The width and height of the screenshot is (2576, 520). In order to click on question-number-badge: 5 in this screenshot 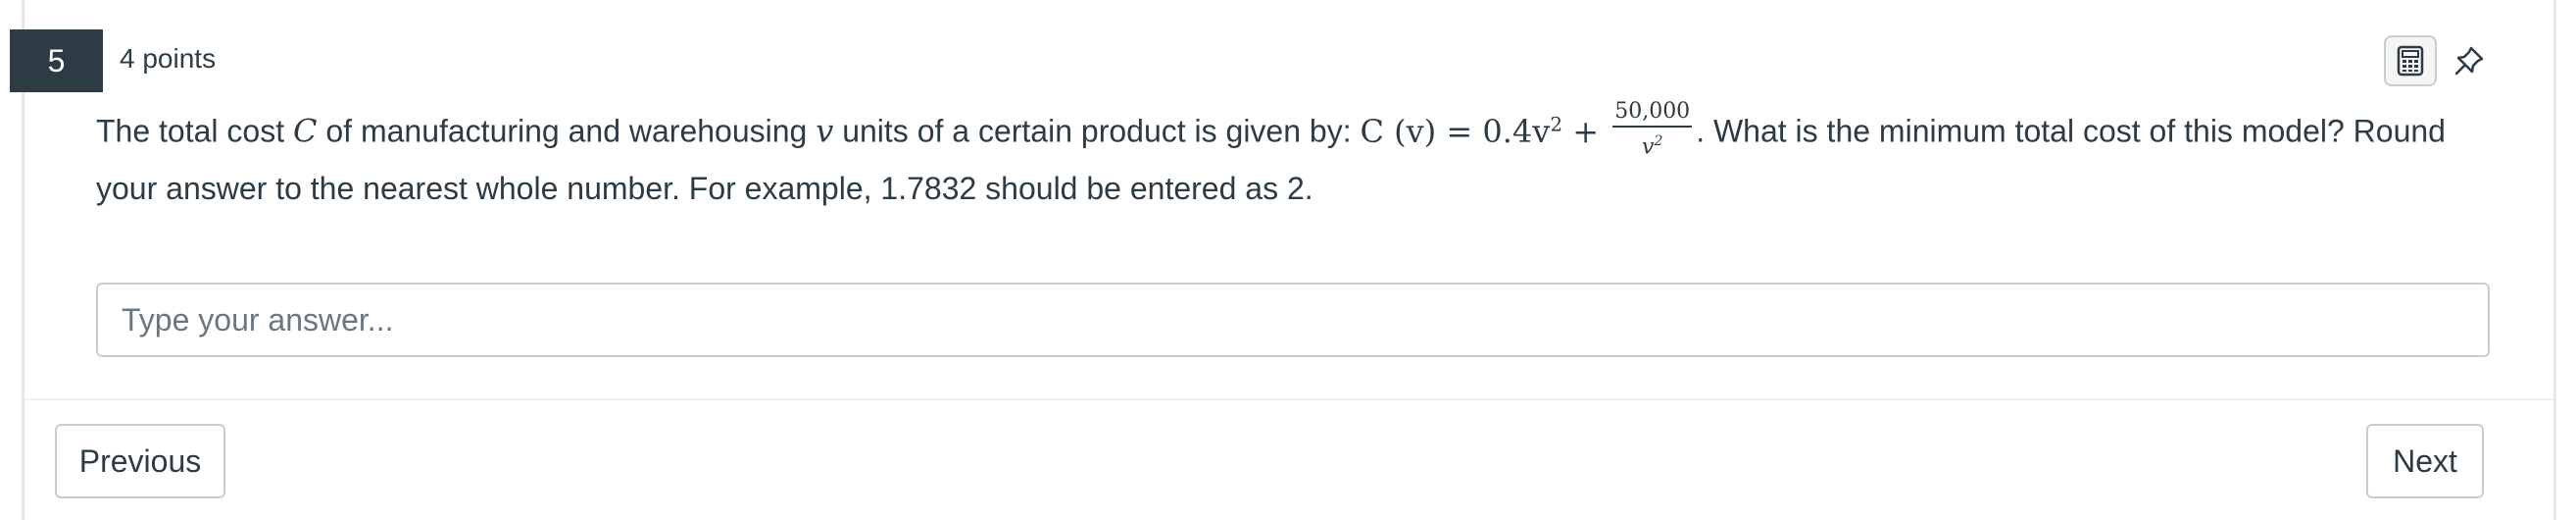, I will do `click(56, 60)`.